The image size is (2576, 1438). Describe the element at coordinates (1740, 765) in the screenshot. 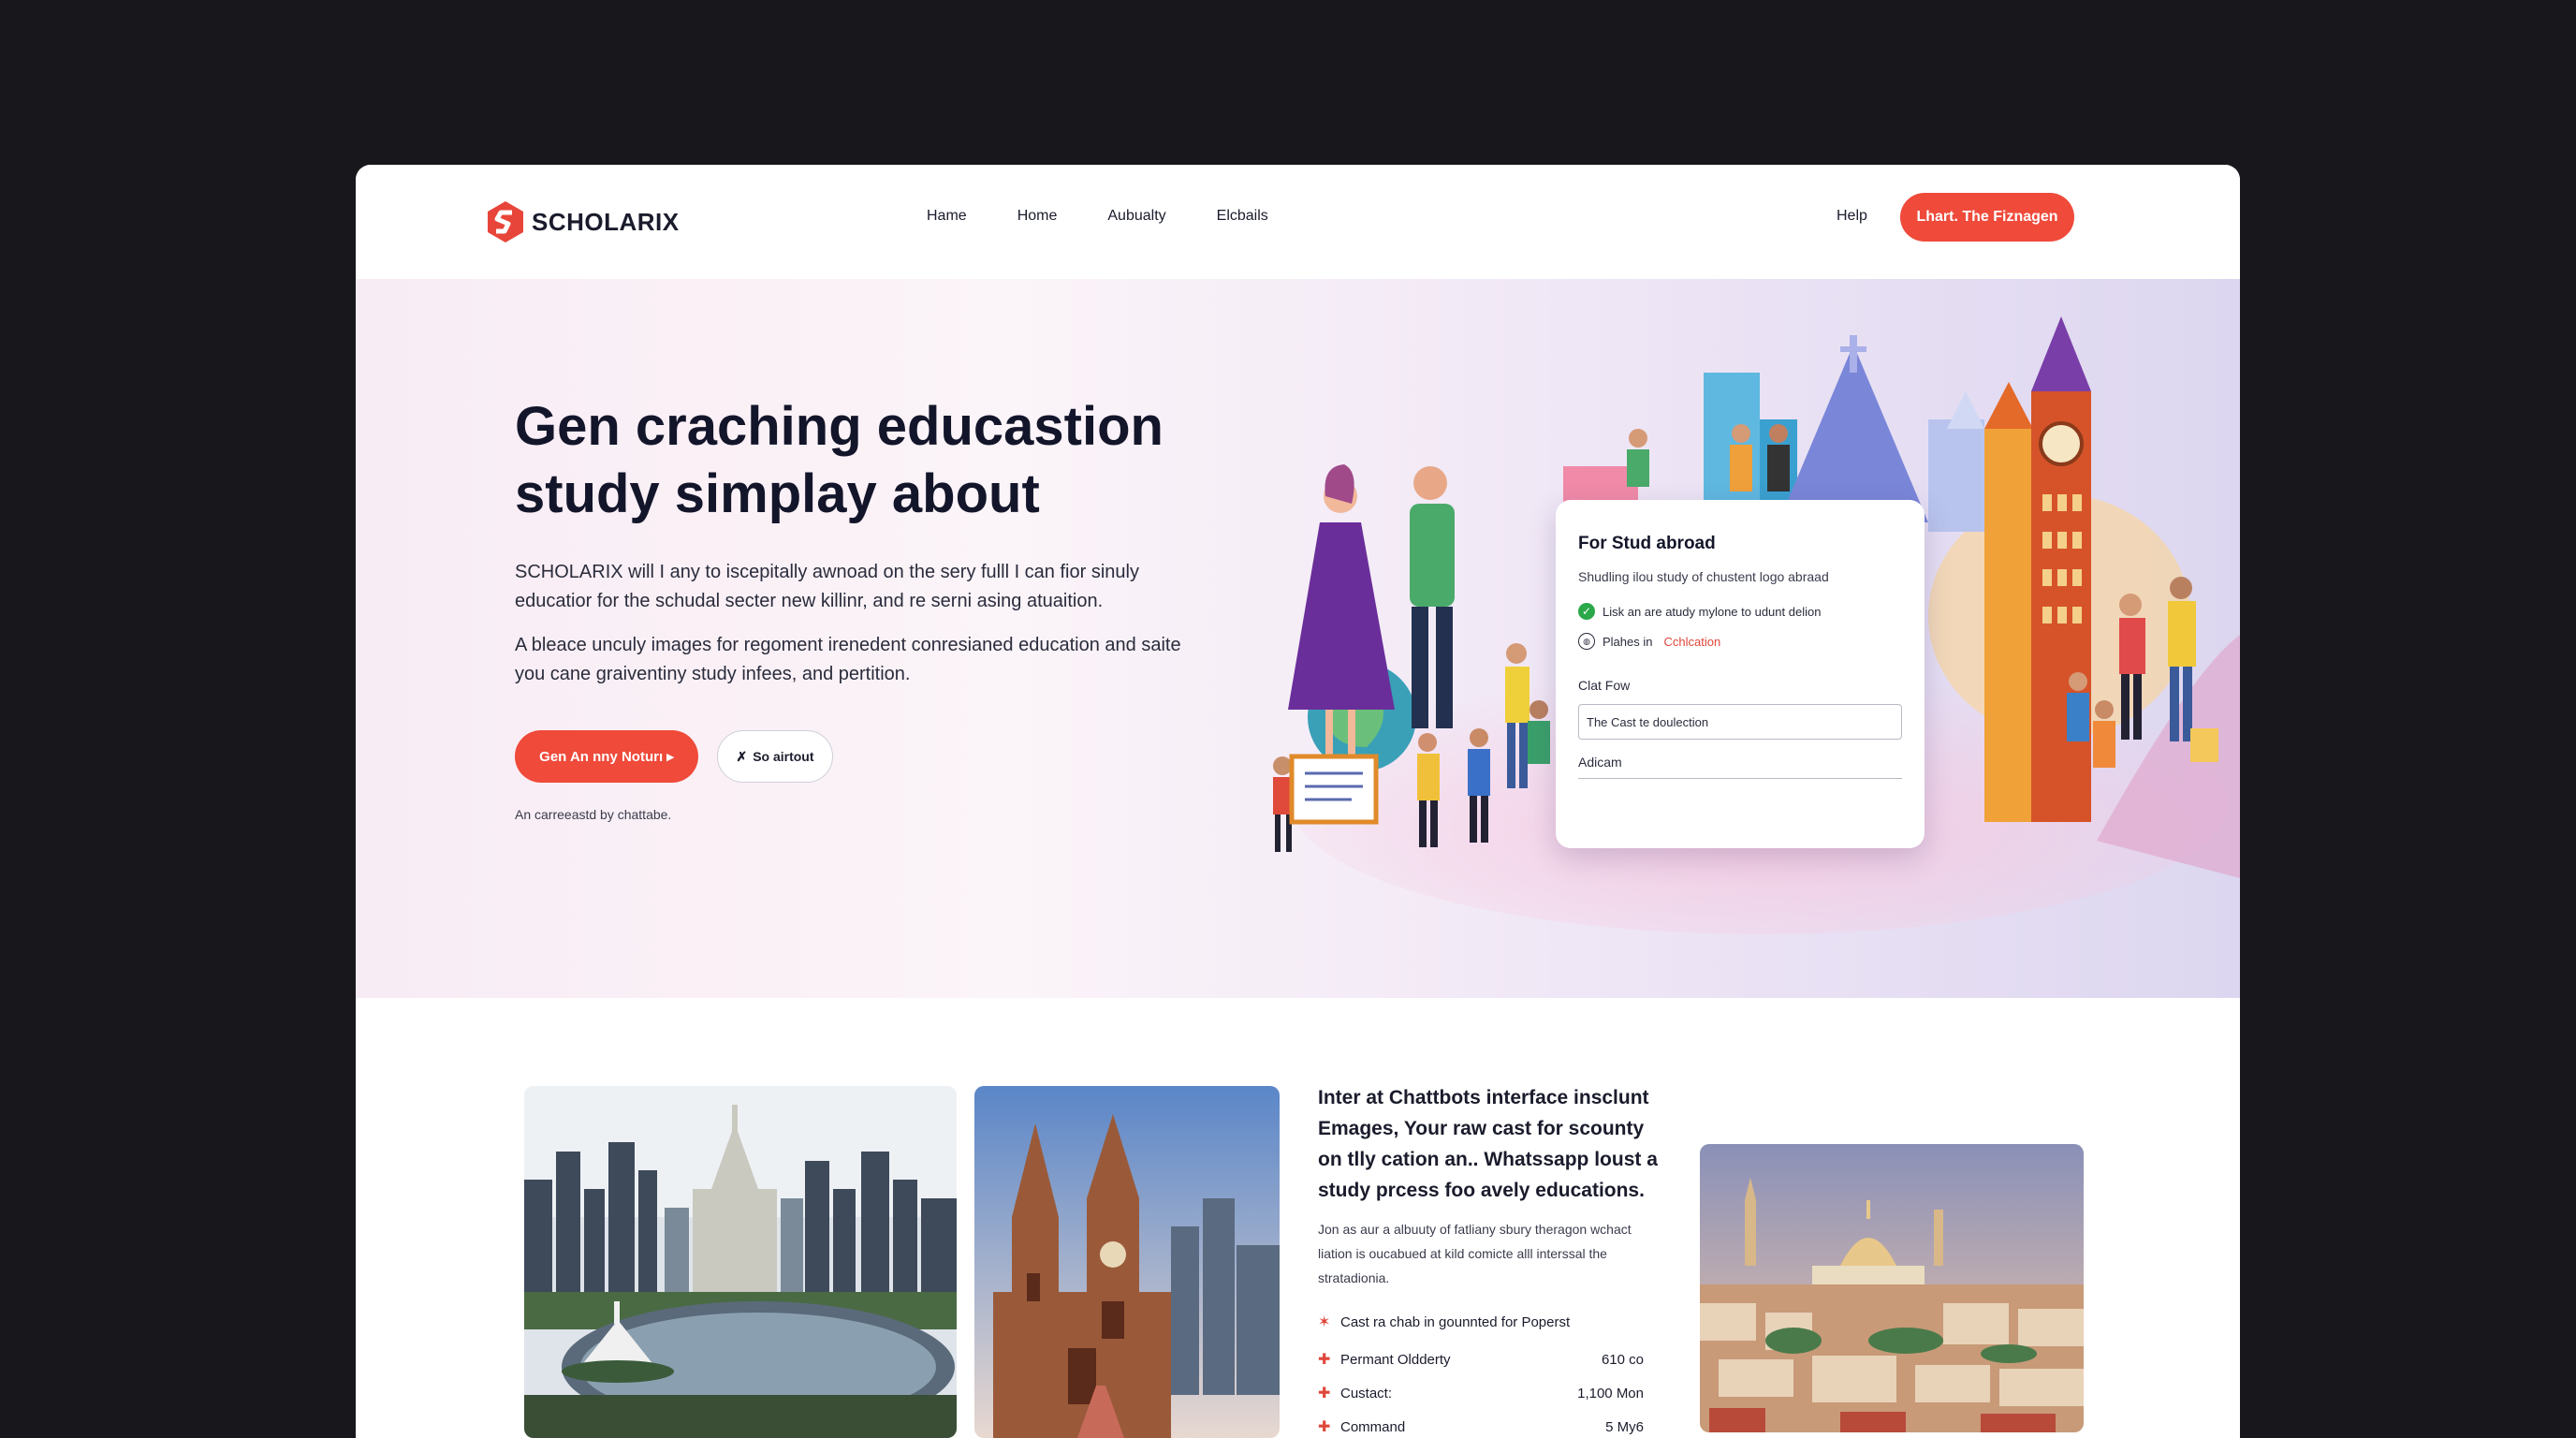

I see `chat-secondary-field: Adicam` at that location.